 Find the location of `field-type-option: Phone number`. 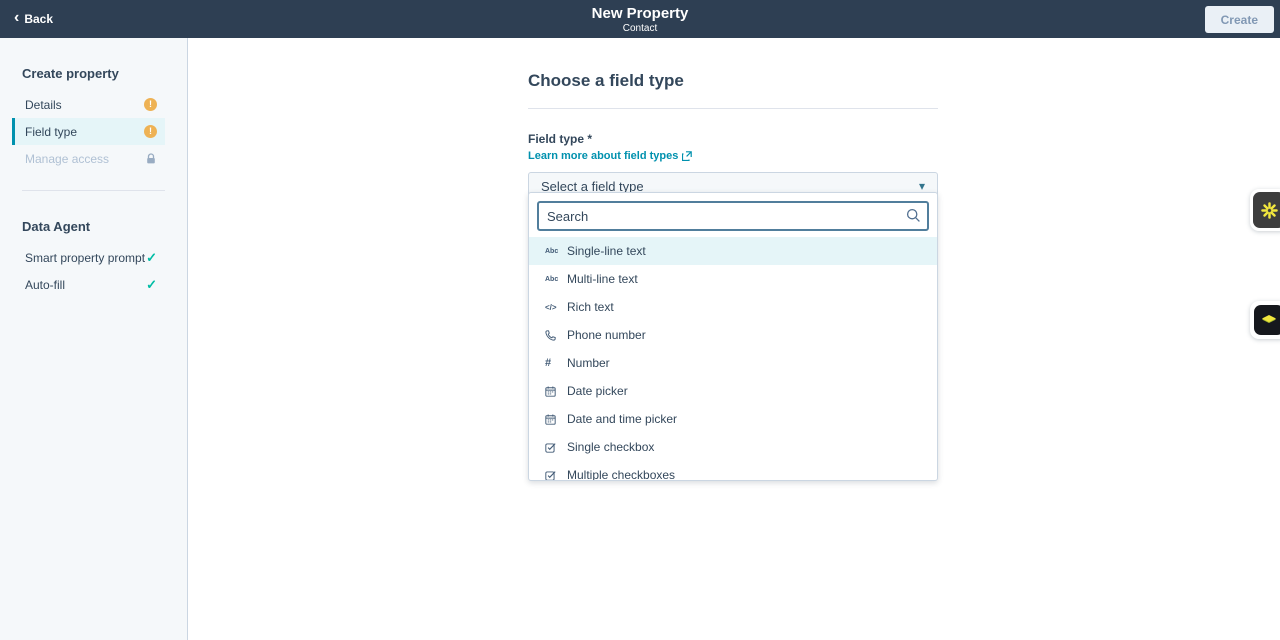

field-type-option: Phone number is located at coordinates (733, 335).